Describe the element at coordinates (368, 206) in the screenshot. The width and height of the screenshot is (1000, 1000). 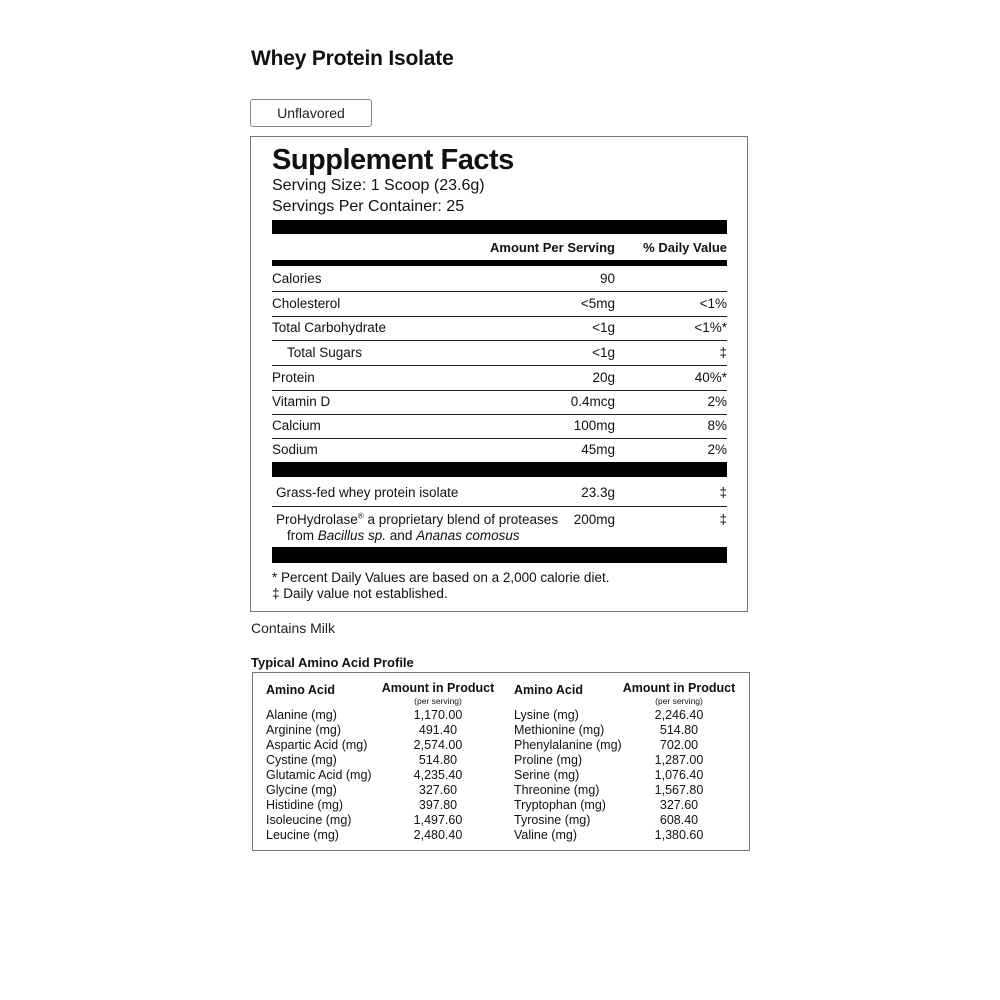
I see `servings-per-container: Servings Per Container: 25` at that location.